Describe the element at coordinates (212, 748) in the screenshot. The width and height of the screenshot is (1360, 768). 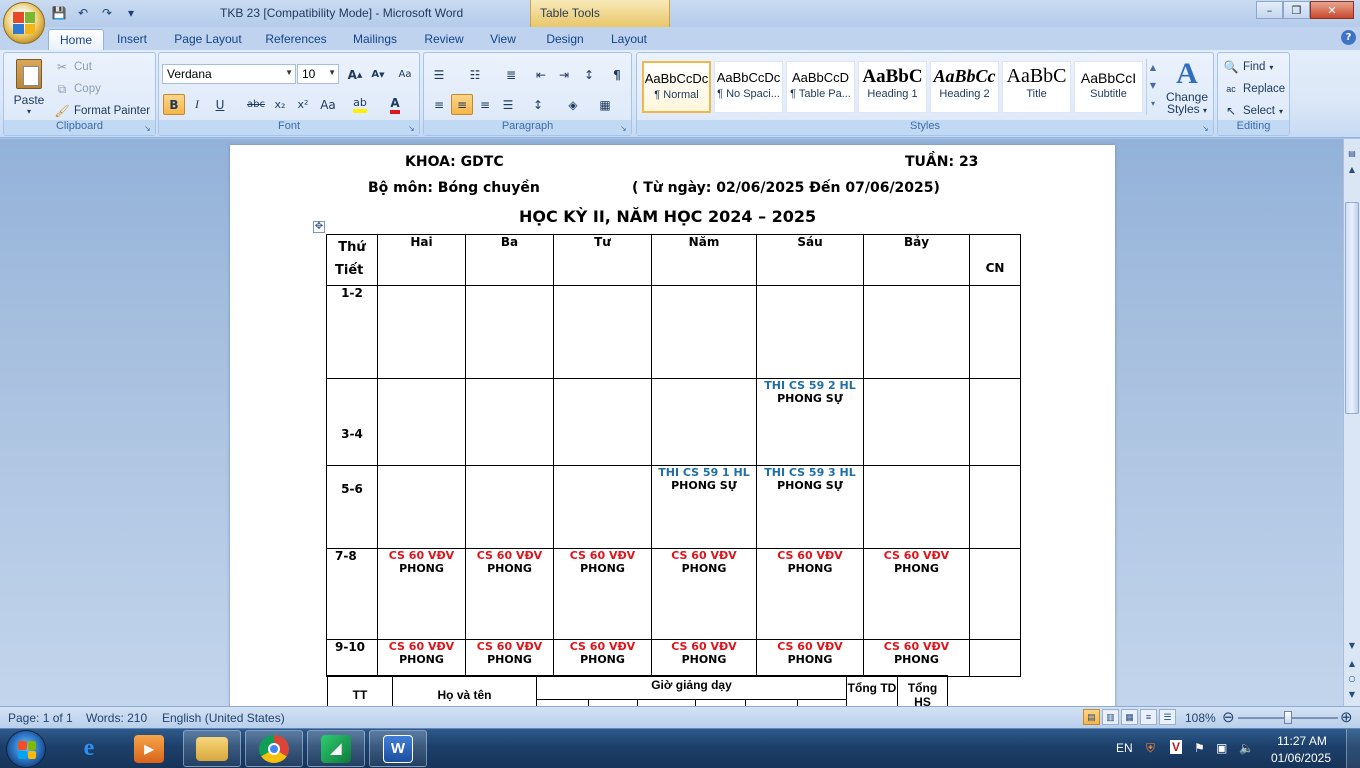
I see `file-explorer-taskbar-icon` at that location.